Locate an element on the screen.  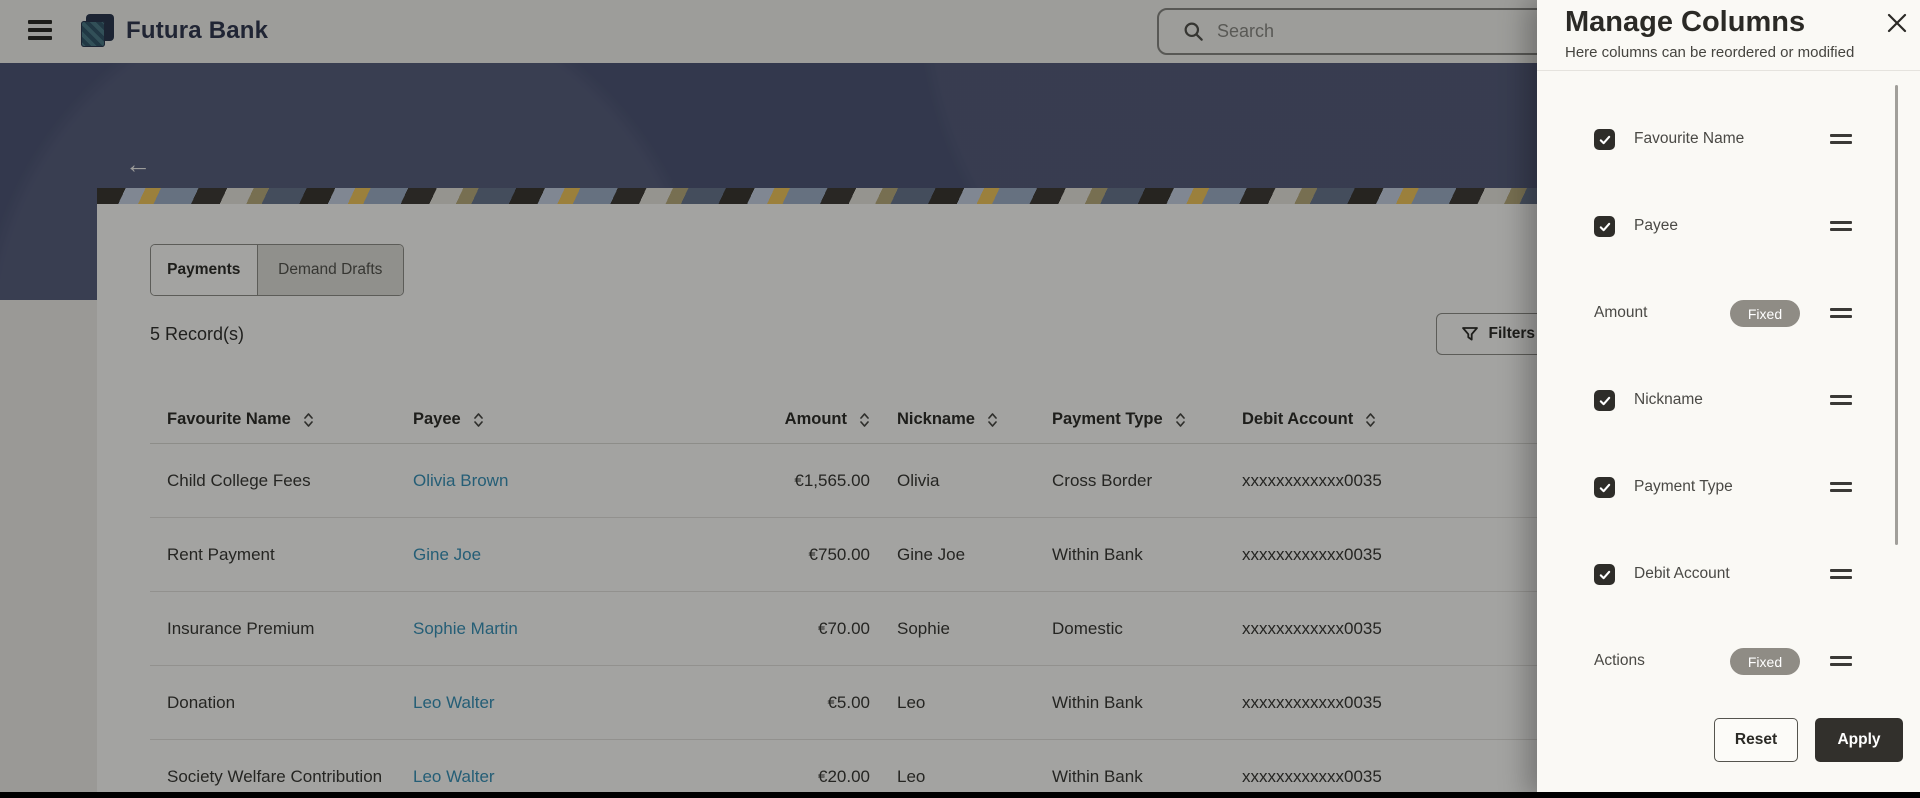
panel-scrollbar is located at coordinates (1896, 315).